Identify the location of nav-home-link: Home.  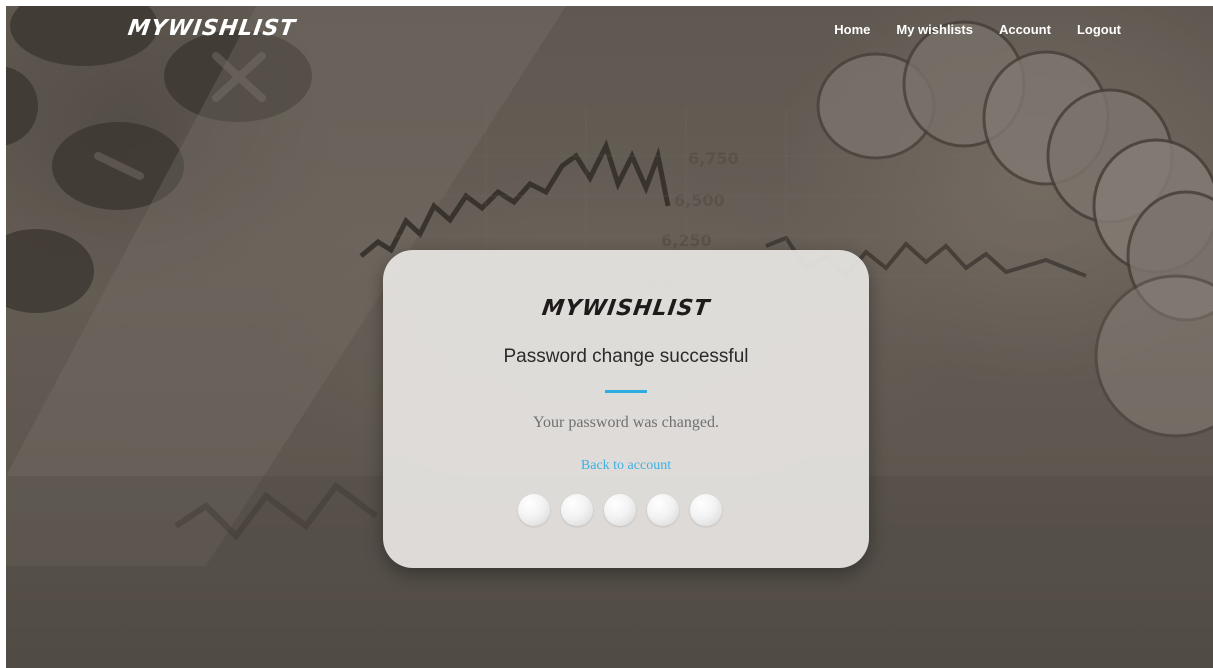
(852, 29).